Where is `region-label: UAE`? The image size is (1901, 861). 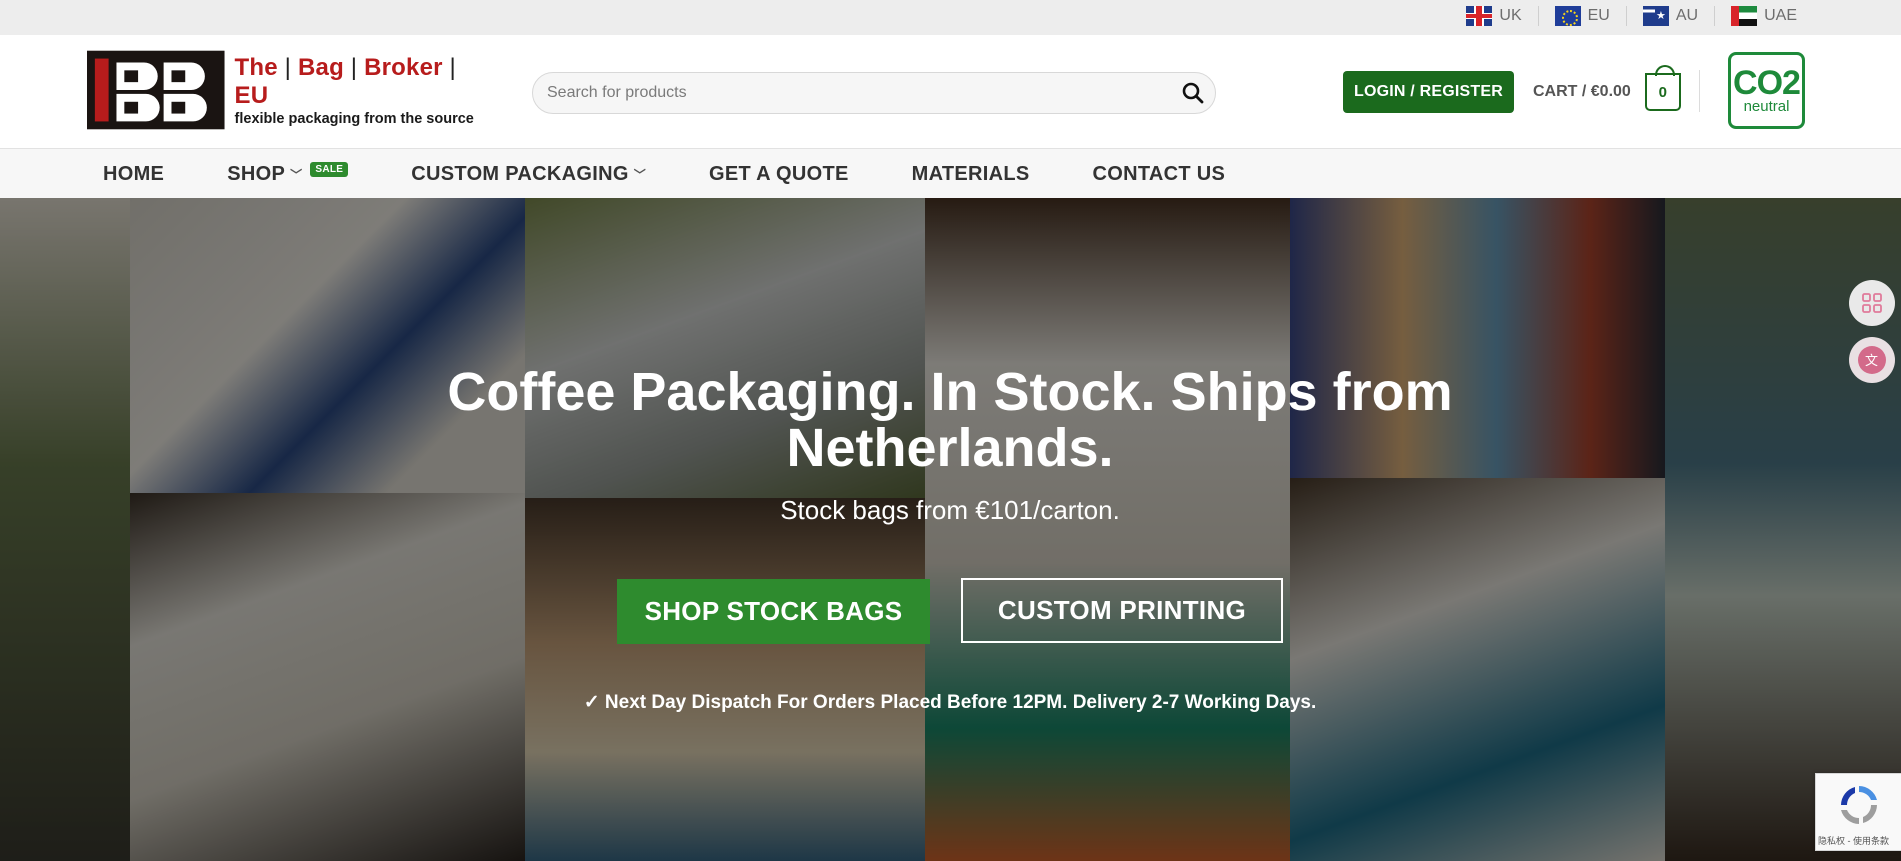 region-label: UAE is located at coordinates (1780, 15).